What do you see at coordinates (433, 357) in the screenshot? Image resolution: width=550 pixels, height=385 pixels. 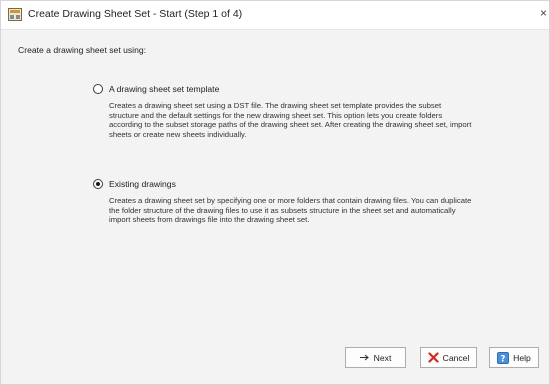 I see `red-x-icon` at bounding box center [433, 357].